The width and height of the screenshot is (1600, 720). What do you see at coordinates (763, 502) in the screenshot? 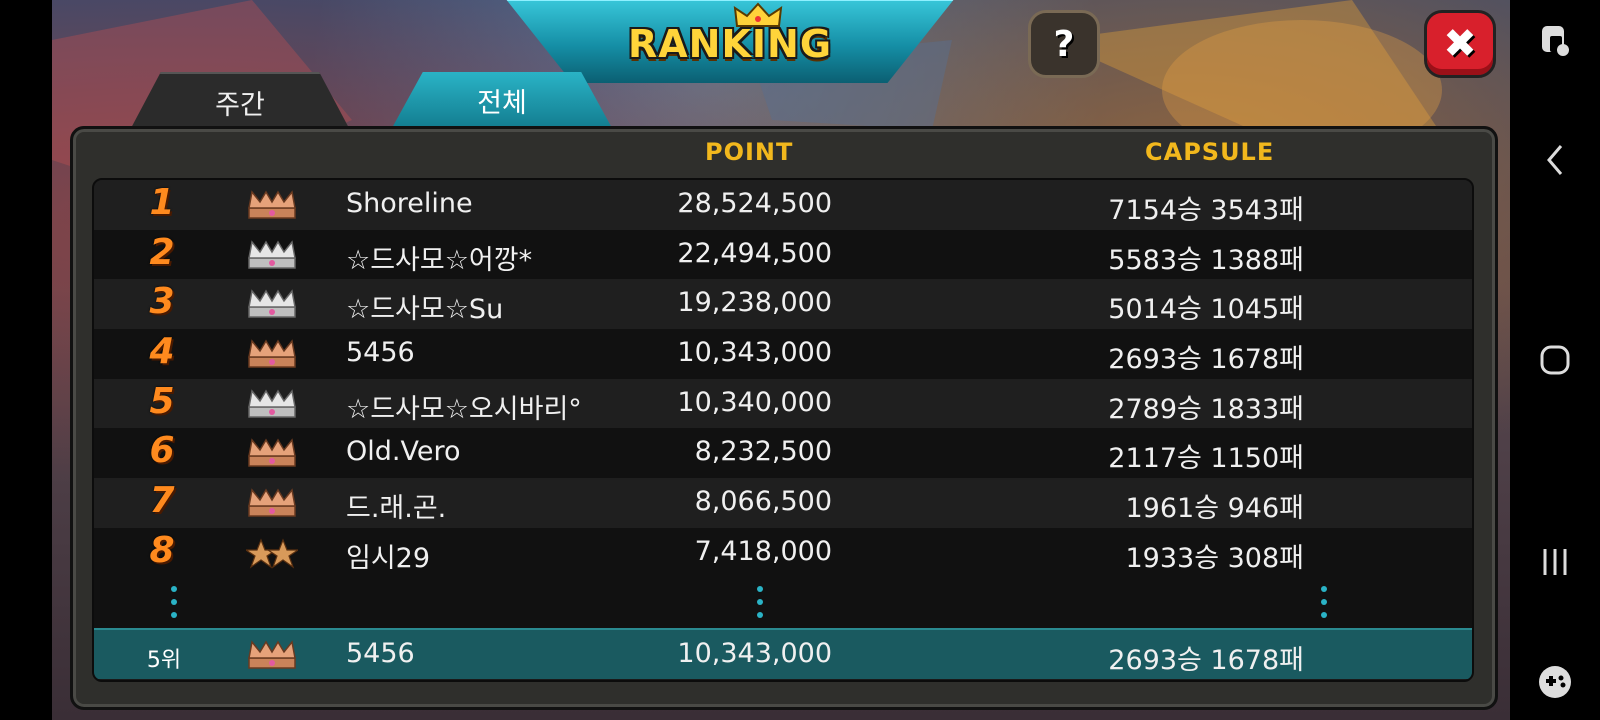
I see `player-point: 8,066,500` at bounding box center [763, 502].